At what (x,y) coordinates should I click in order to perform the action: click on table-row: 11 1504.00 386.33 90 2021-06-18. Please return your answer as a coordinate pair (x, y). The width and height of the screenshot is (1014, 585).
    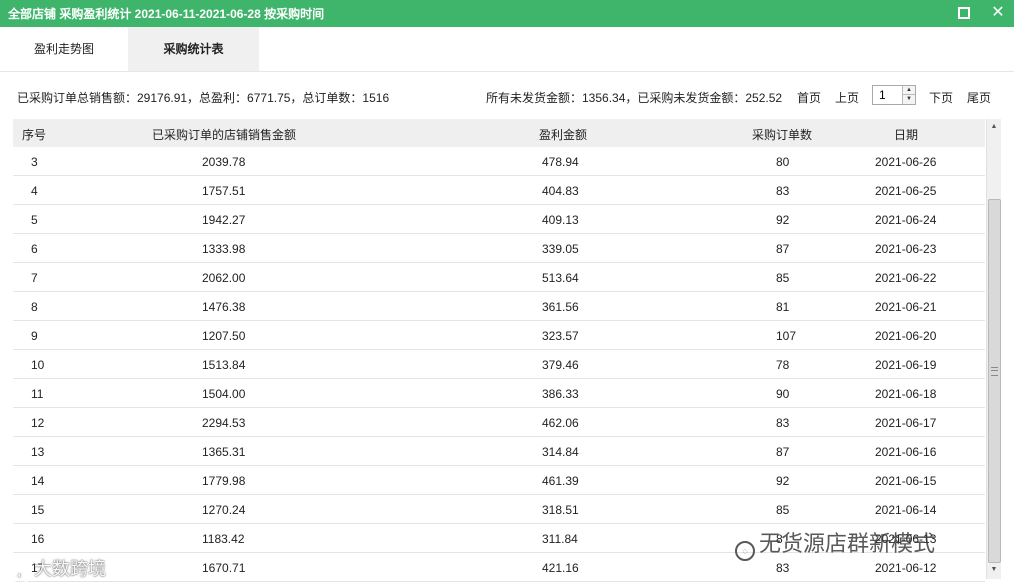
    Looking at the image, I should click on (499, 393).